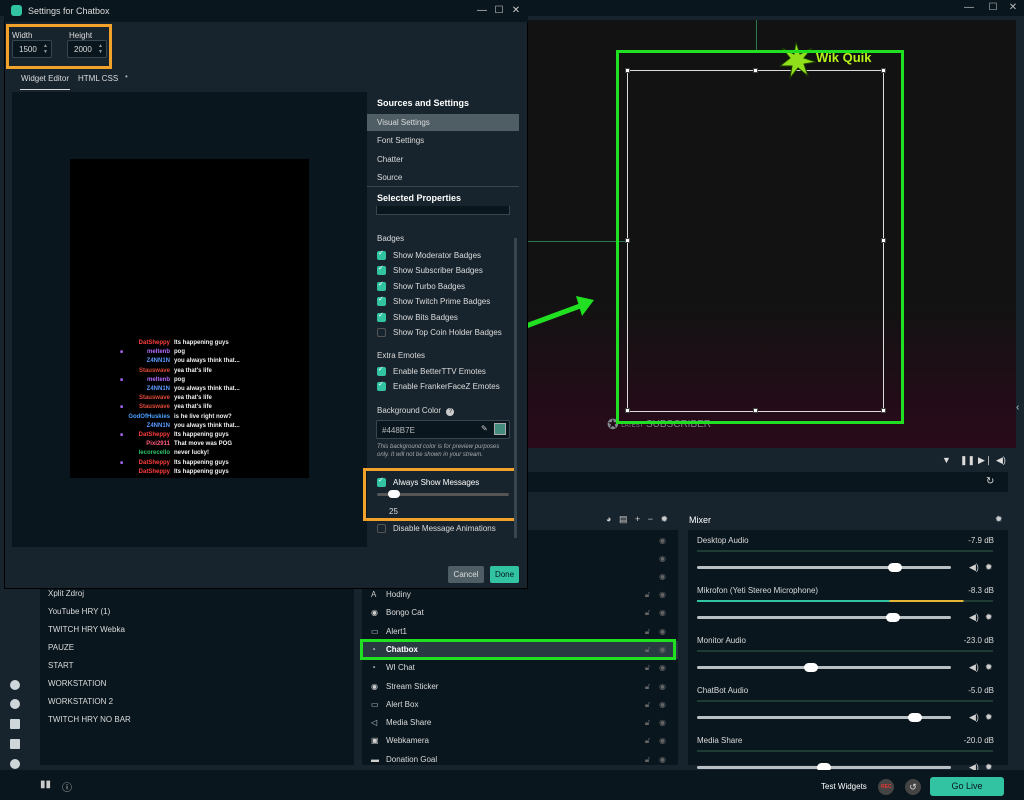  I want to click on source-item: ▭ Alert1 🔓︎ ◉, so click(520, 632).